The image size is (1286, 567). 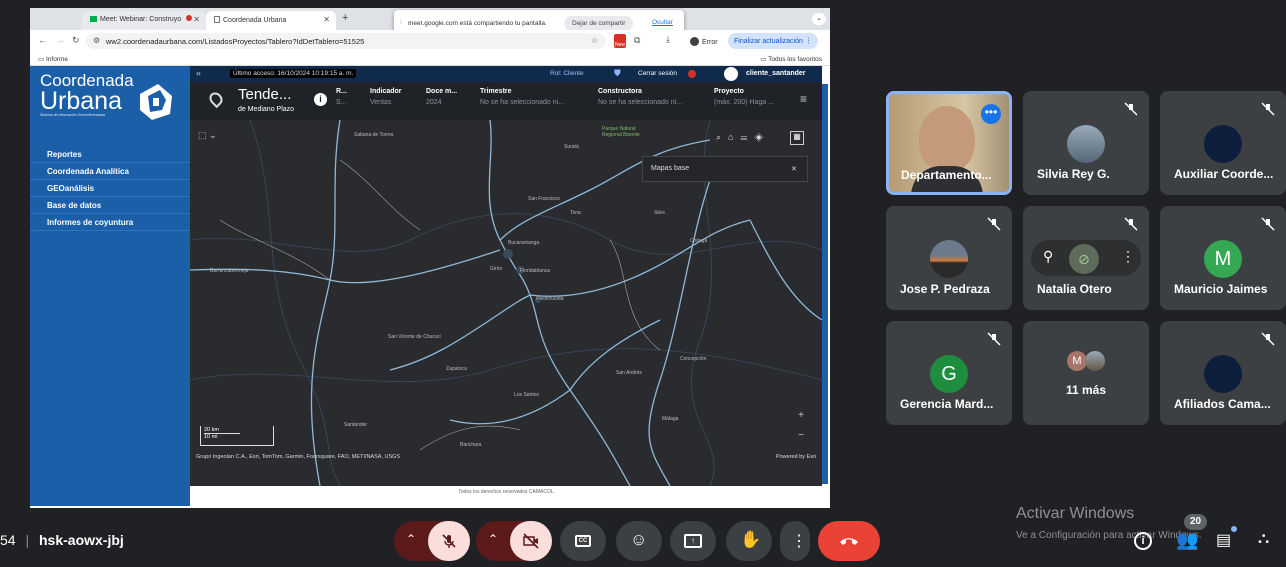 I want to click on participant-tile-5: ⚲ ⊘ ⋮ Natalia Otero, so click(x=1086, y=258).